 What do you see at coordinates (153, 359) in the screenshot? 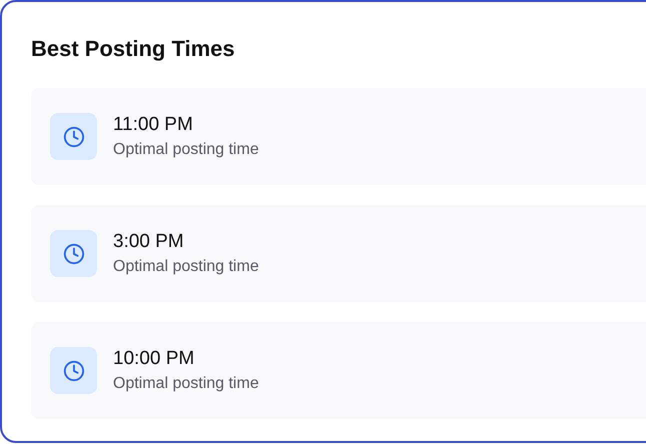
I see `time-label: 10:00 PM` at bounding box center [153, 359].